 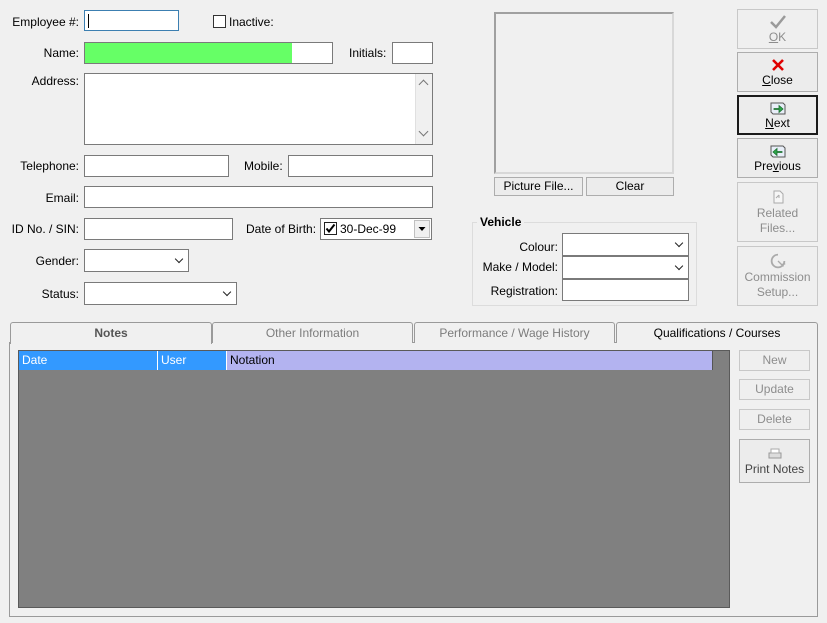 I want to click on make-model-label: Make / Model:, so click(x=520, y=267).